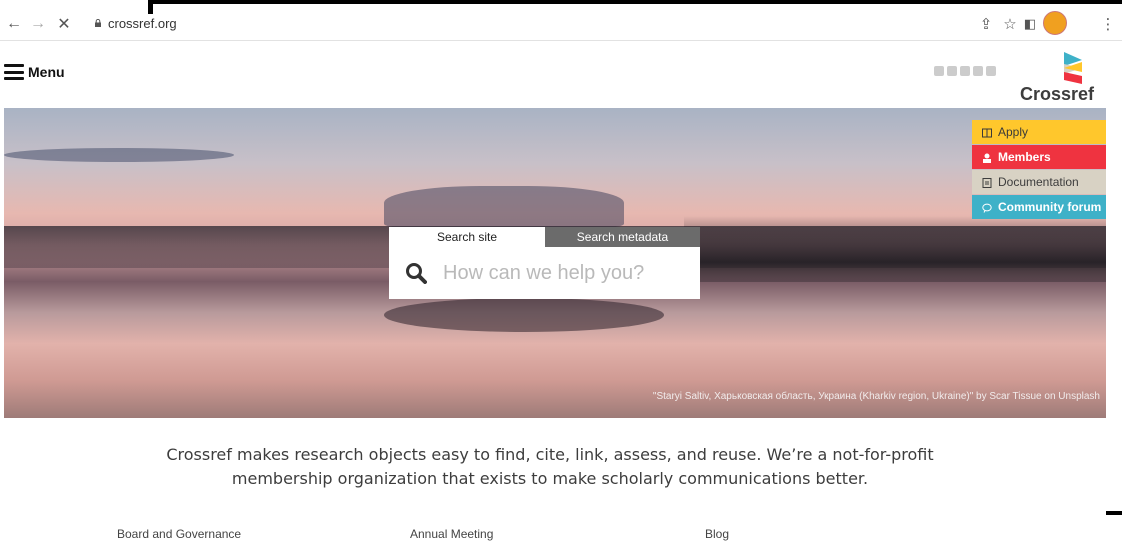  I want to click on search-input, so click(568, 273).